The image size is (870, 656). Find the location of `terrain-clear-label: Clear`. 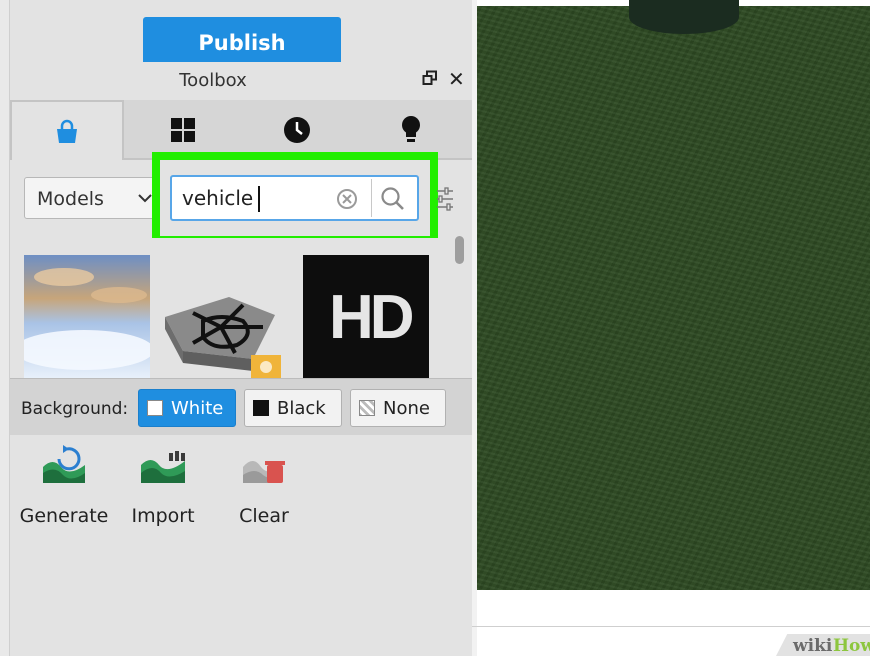

terrain-clear-label: Clear is located at coordinates (264, 516).